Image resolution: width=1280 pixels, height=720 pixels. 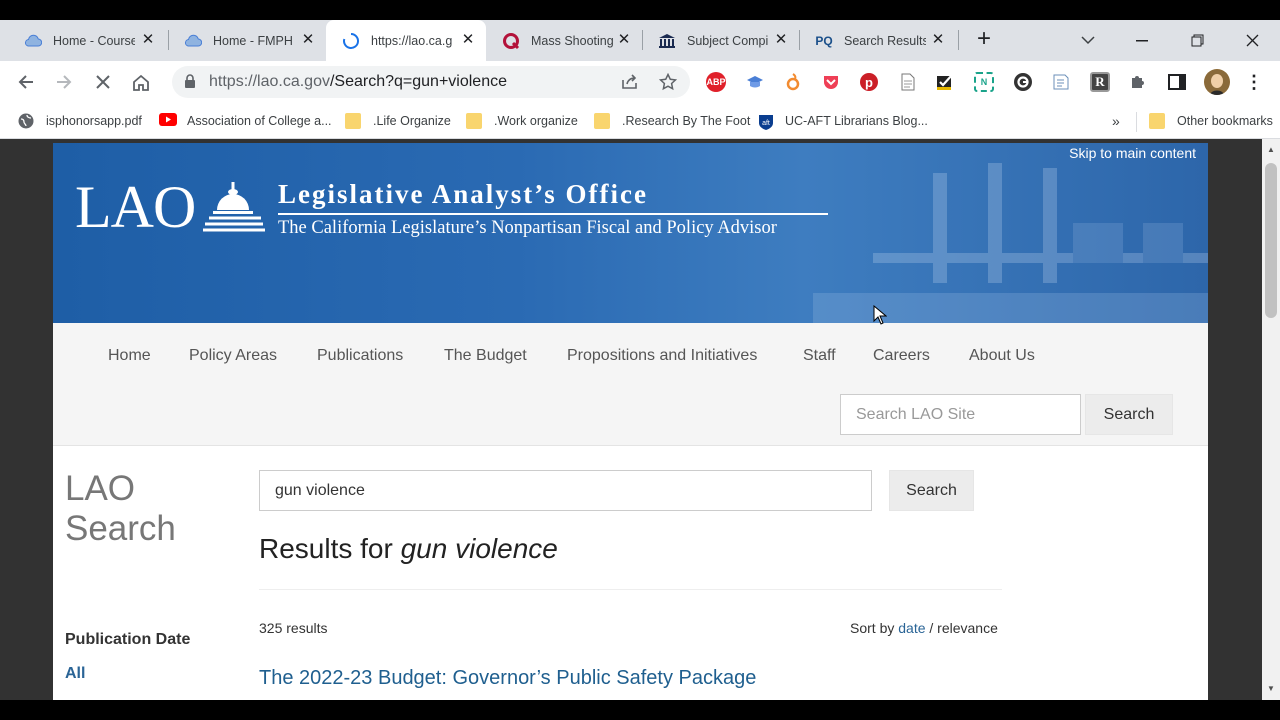 What do you see at coordinates (330, 548) in the screenshot?
I see `results-prefix: Results for` at bounding box center [330, 548].